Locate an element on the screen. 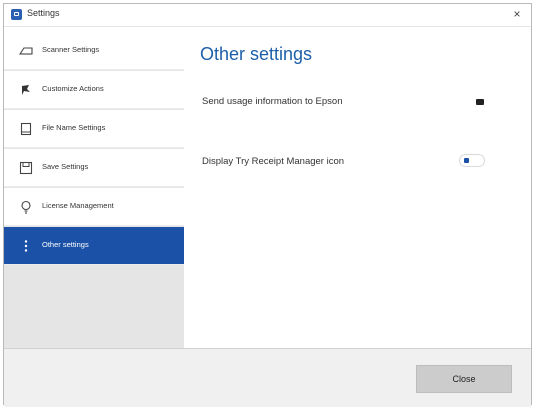 This screenshot has height=409, width=537. sidebar-item-label: Scanner Settings is located at coordinates (71, 49).